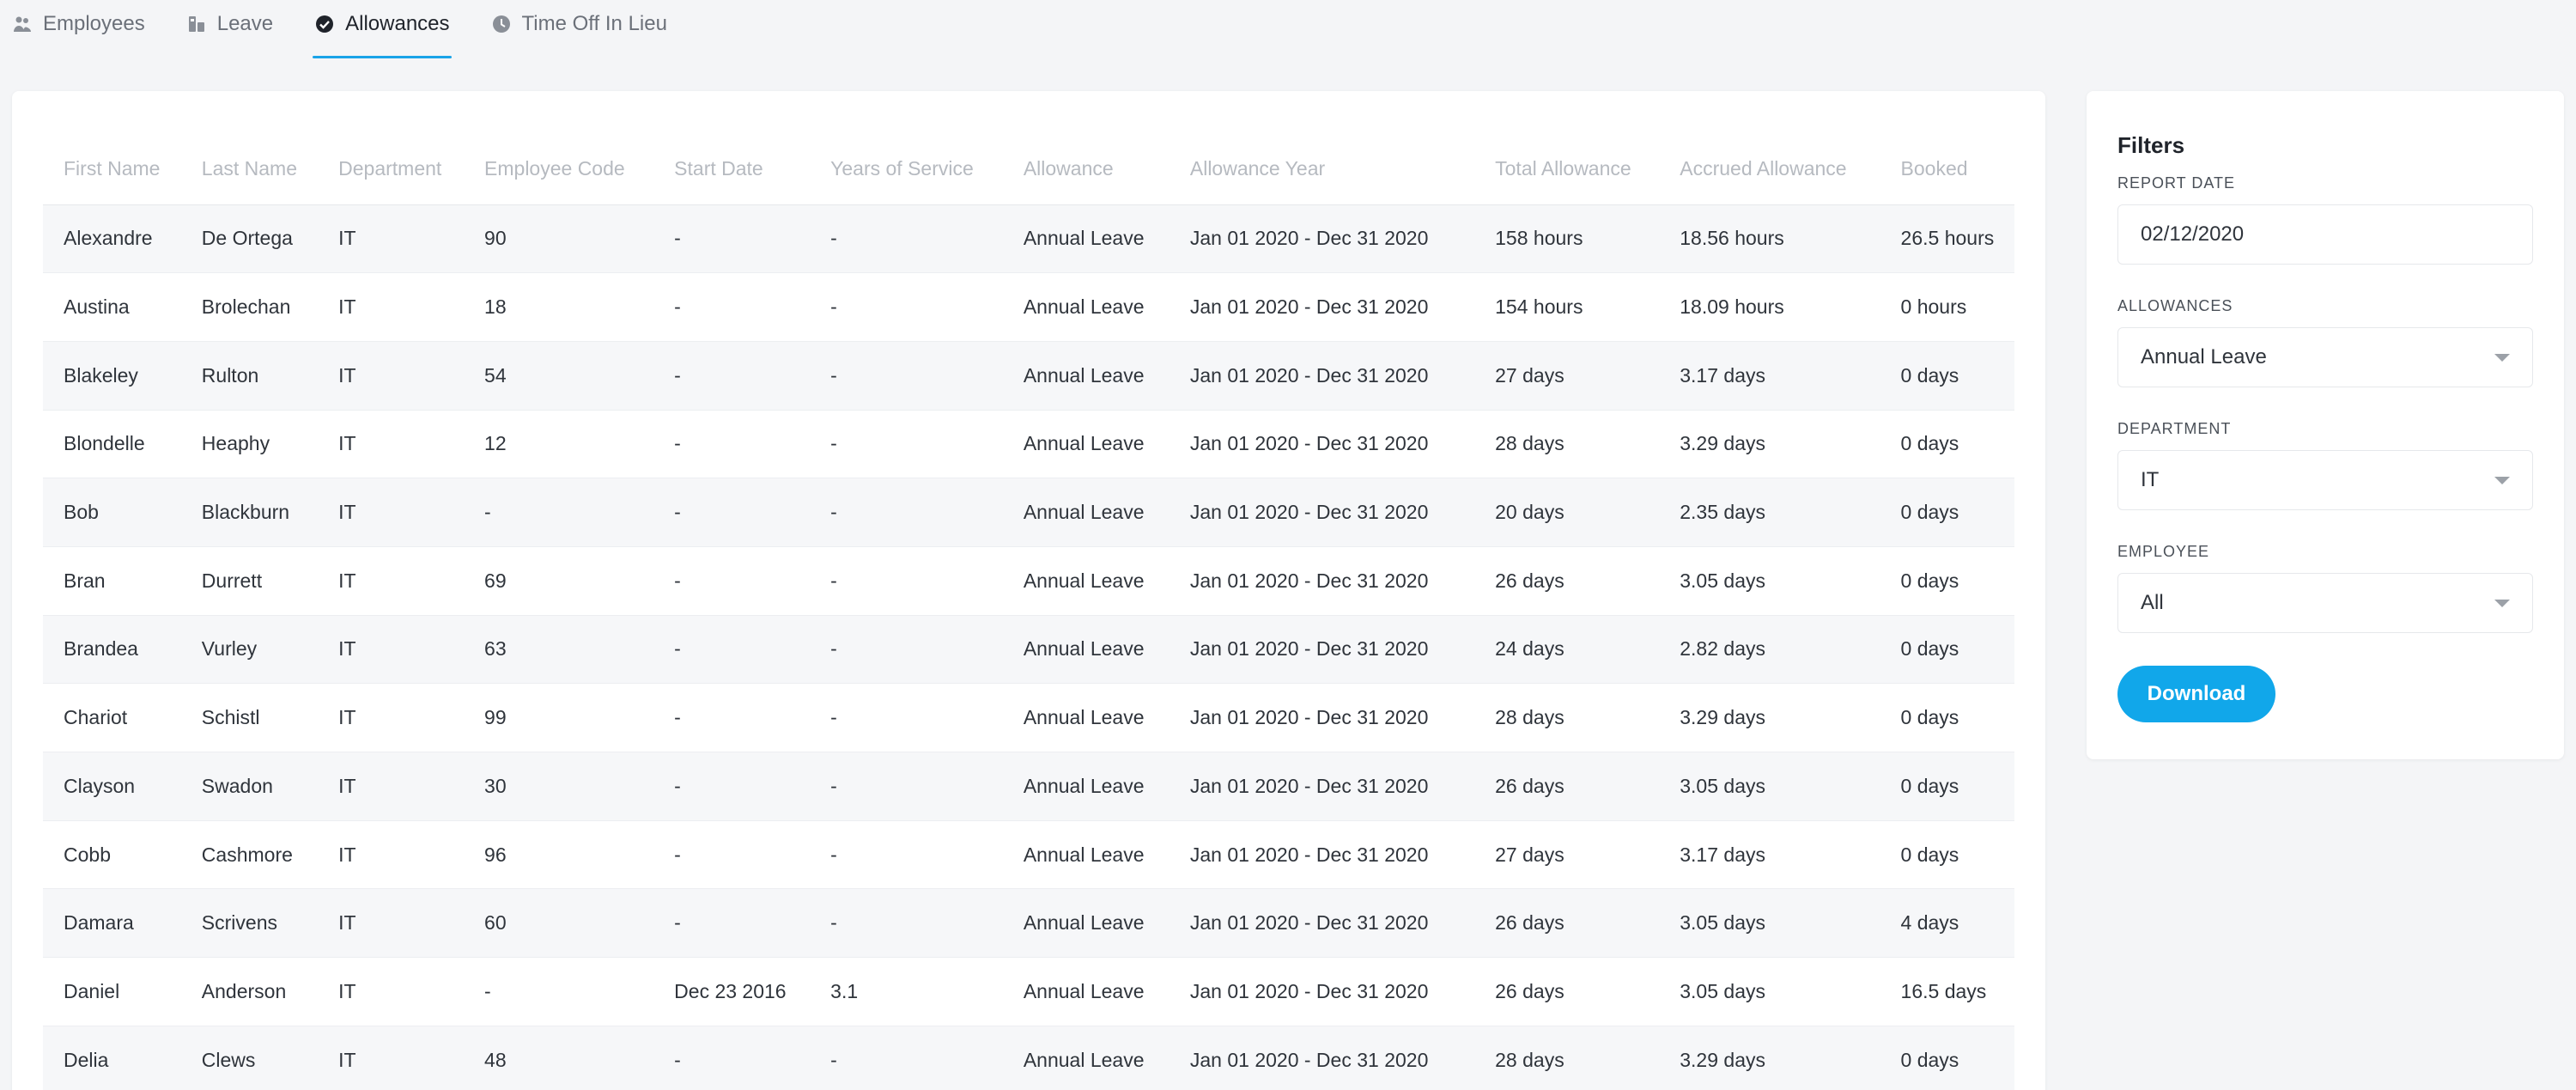  I want to click on people-icon, so click(23, 24).